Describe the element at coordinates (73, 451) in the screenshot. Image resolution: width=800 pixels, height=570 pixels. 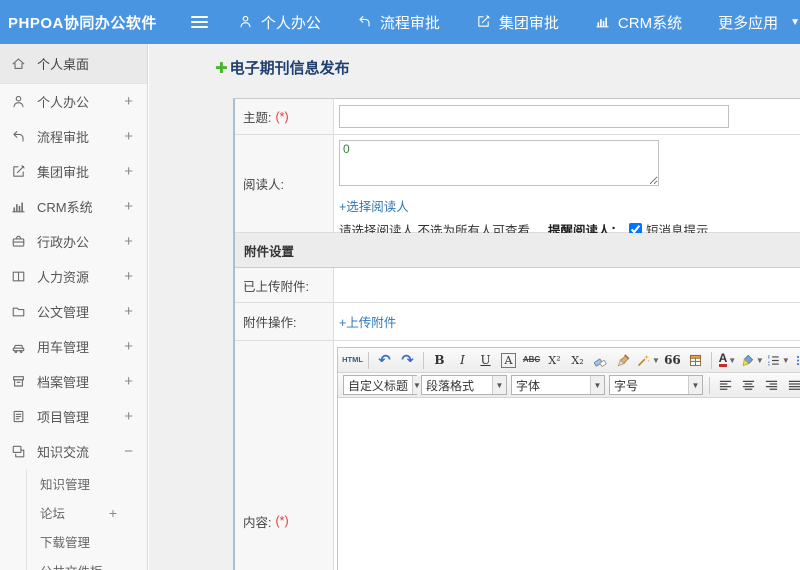
I see `sidebar-item-knowledge-exchange: 知识交流 −` at that location.